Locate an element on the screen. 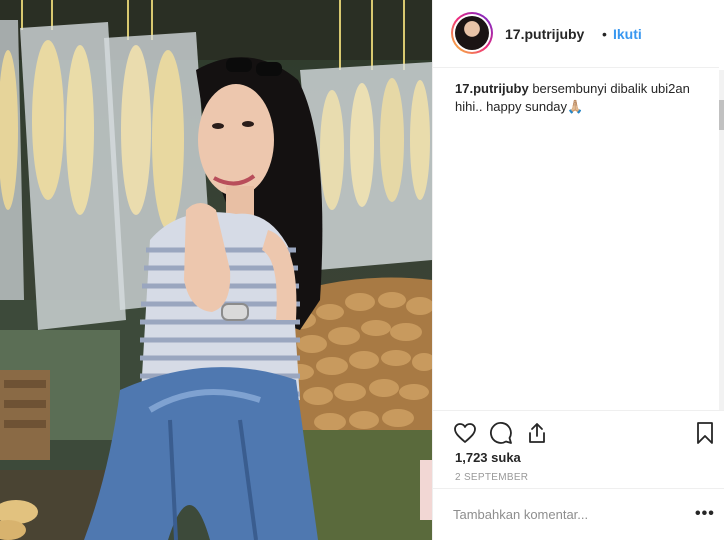  avatar is located at coordinates (472, 33).